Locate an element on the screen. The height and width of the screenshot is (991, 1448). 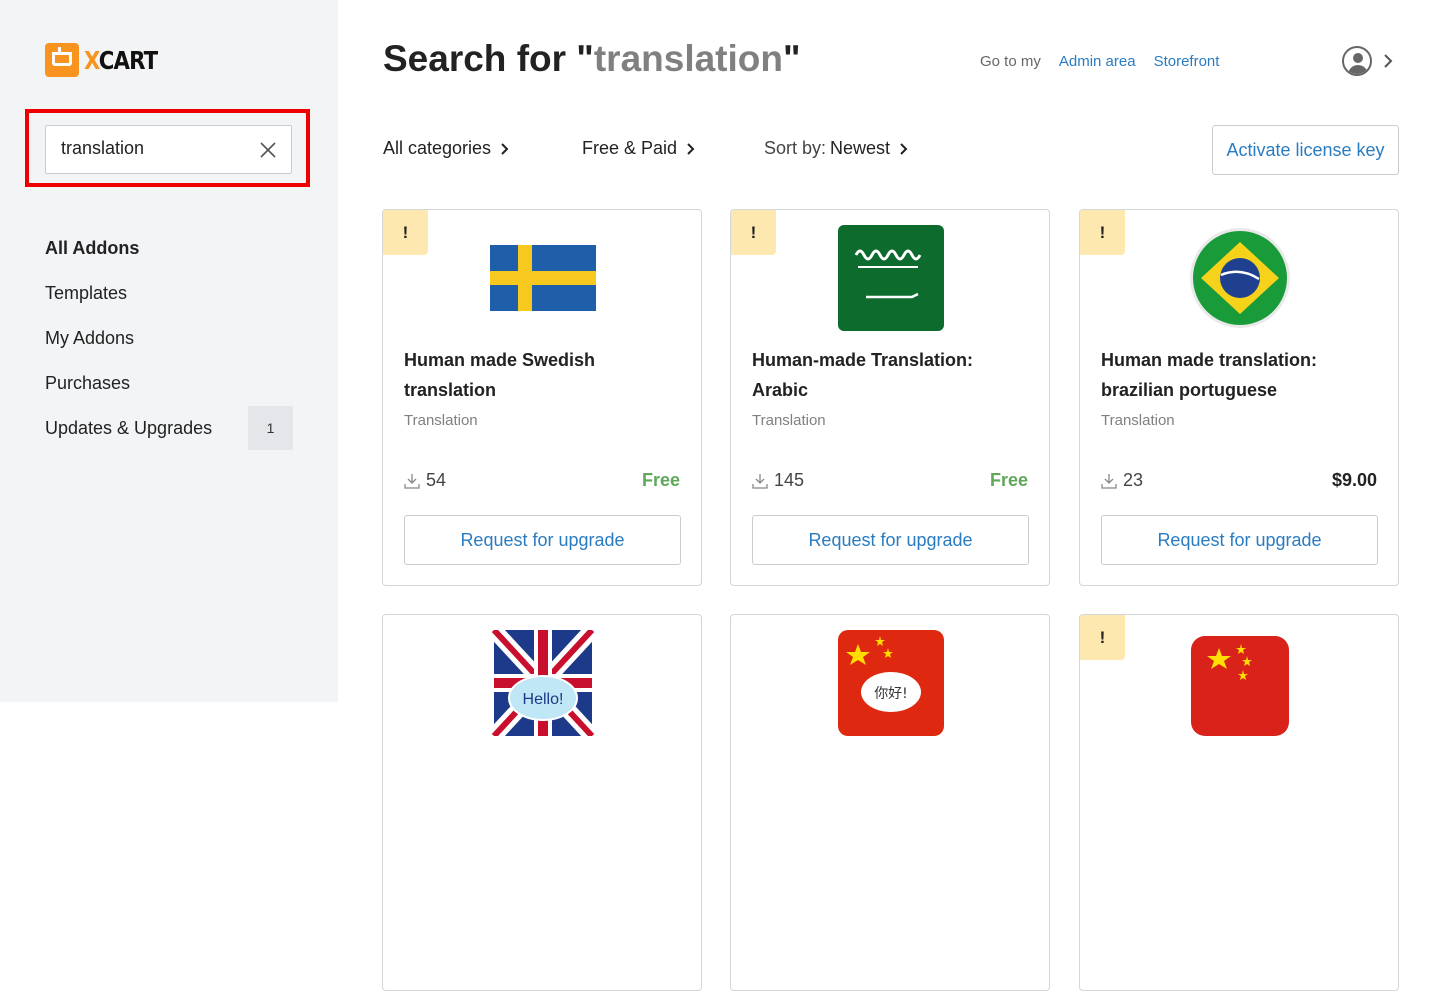
admin-area-link: Admin area is located at coordinates (1097, 61).